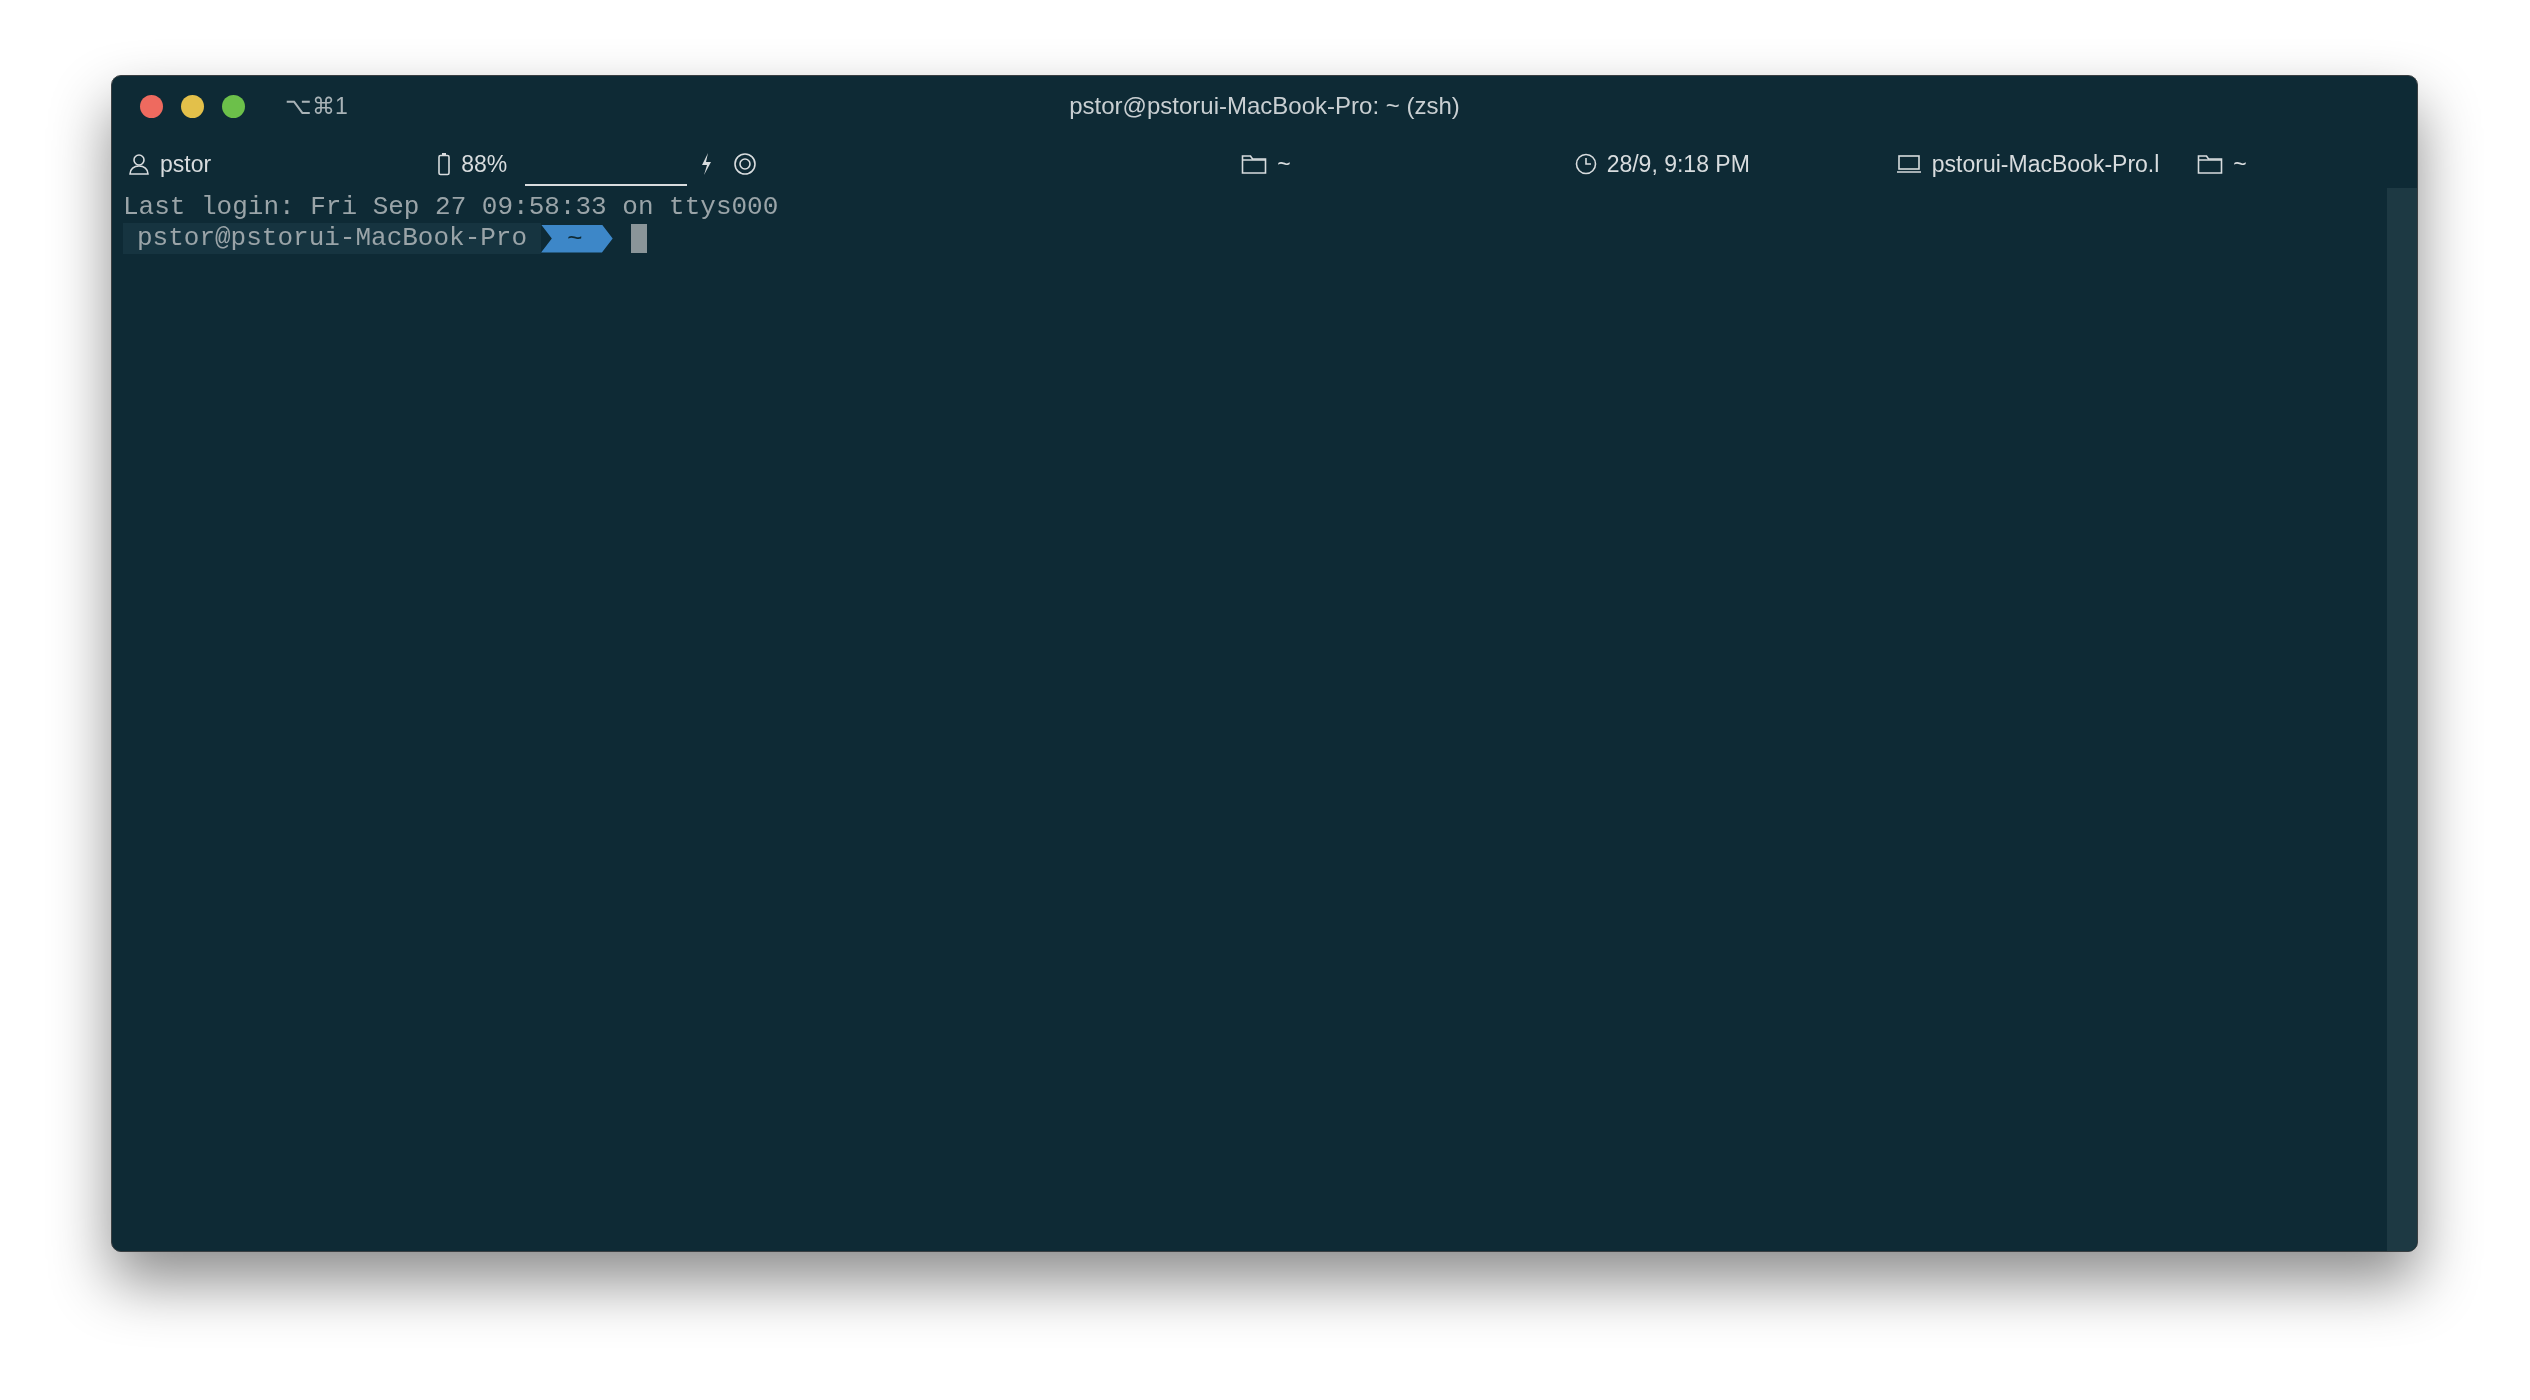  Describe the element at coordinates (233, 106) in the screenshot. I see `zoom-button` at that location.